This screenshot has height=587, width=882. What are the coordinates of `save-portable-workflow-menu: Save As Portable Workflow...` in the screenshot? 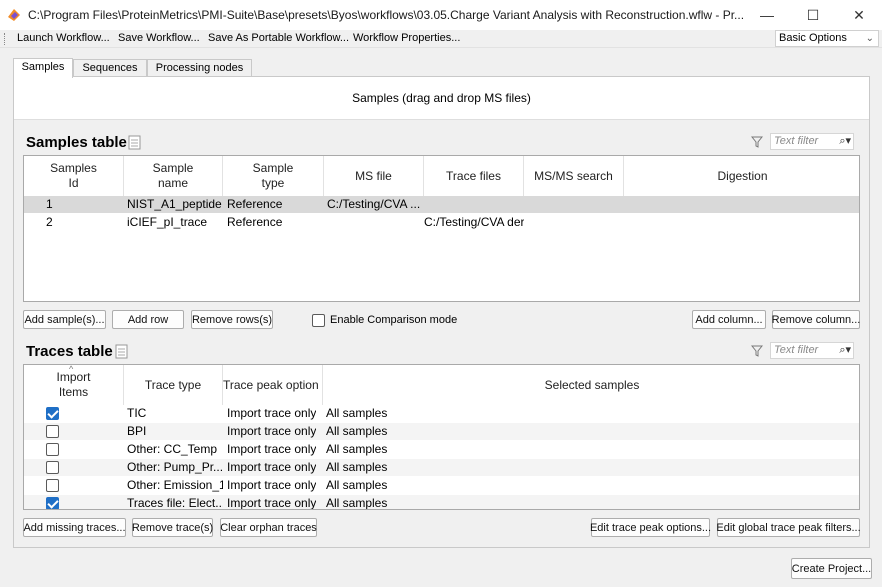 It's located at (278, 38).